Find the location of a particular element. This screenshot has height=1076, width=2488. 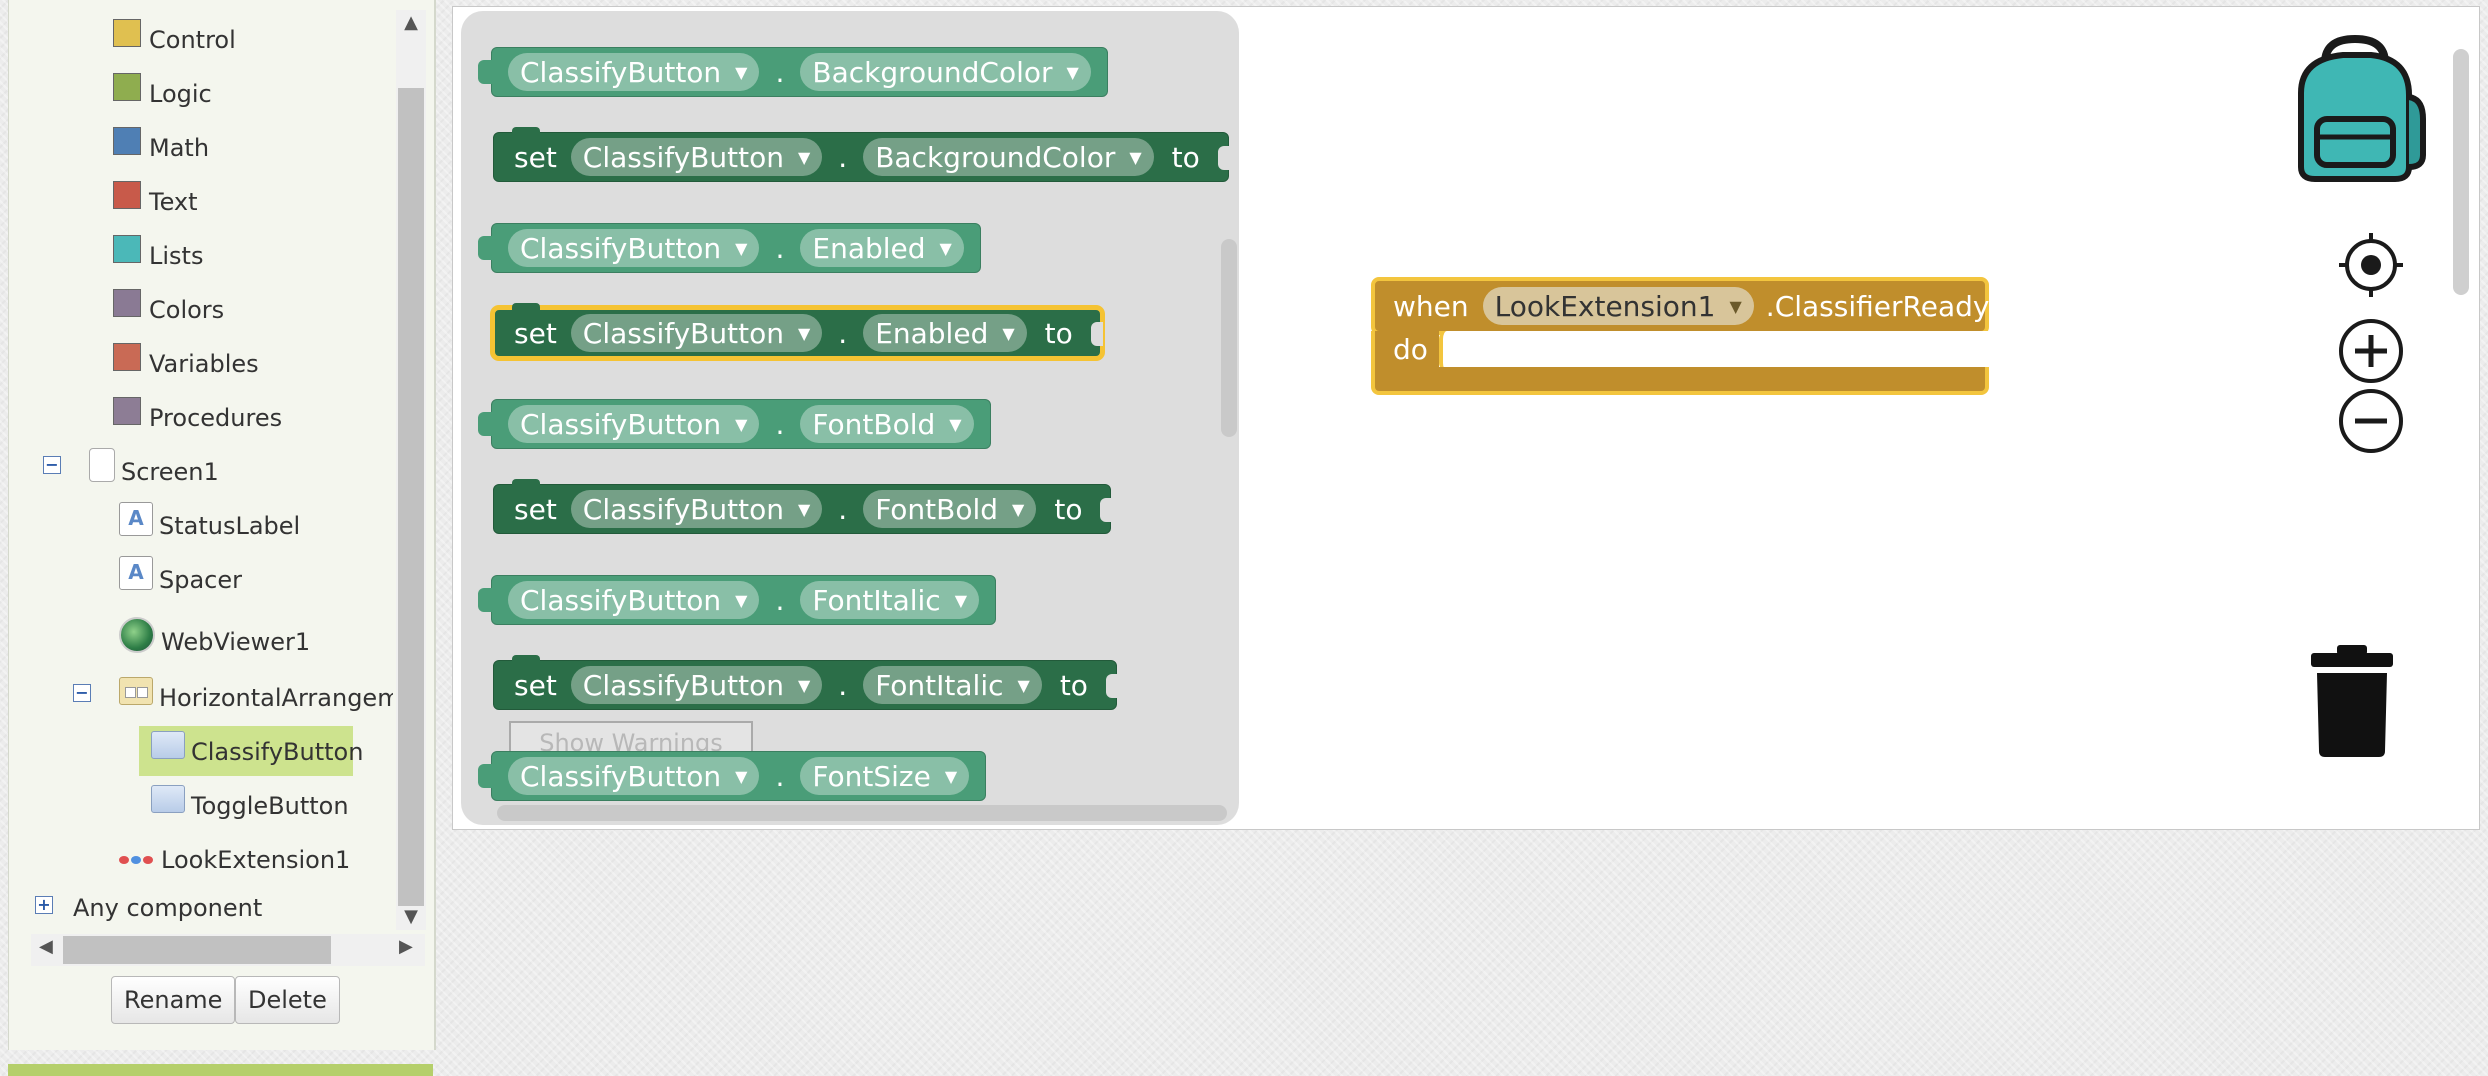

category-colors: Colors is located at coordinates (168, 310).